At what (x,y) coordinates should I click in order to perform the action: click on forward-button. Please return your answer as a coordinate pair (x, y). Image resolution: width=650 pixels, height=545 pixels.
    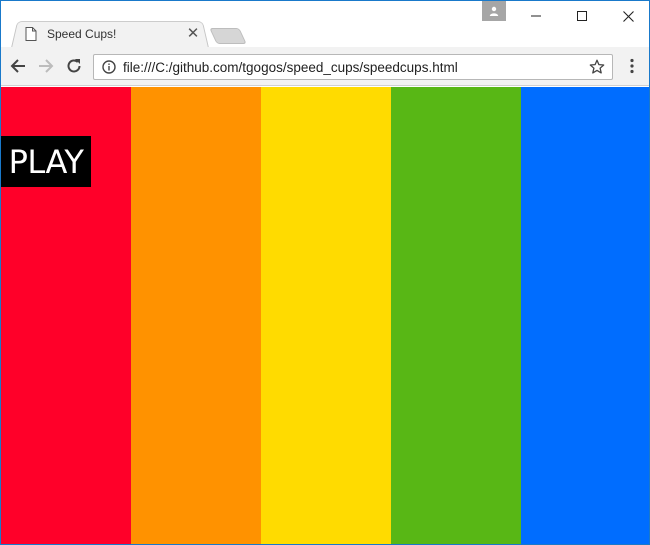
    Looking at the image, I should click on (46, 66).